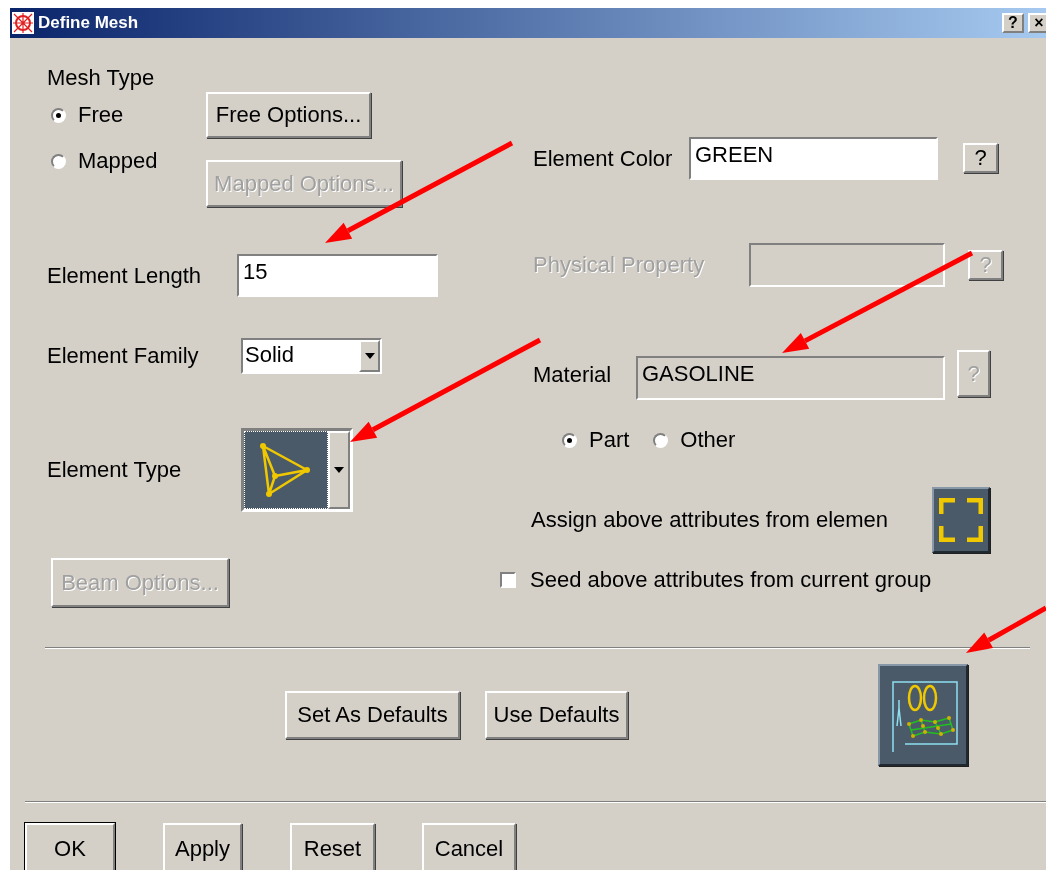 The height and width of the screenshot is (870, 1046). Describe the element at coordinates (573, 375) in the screenshot. I see `field-label: Material` at that location.